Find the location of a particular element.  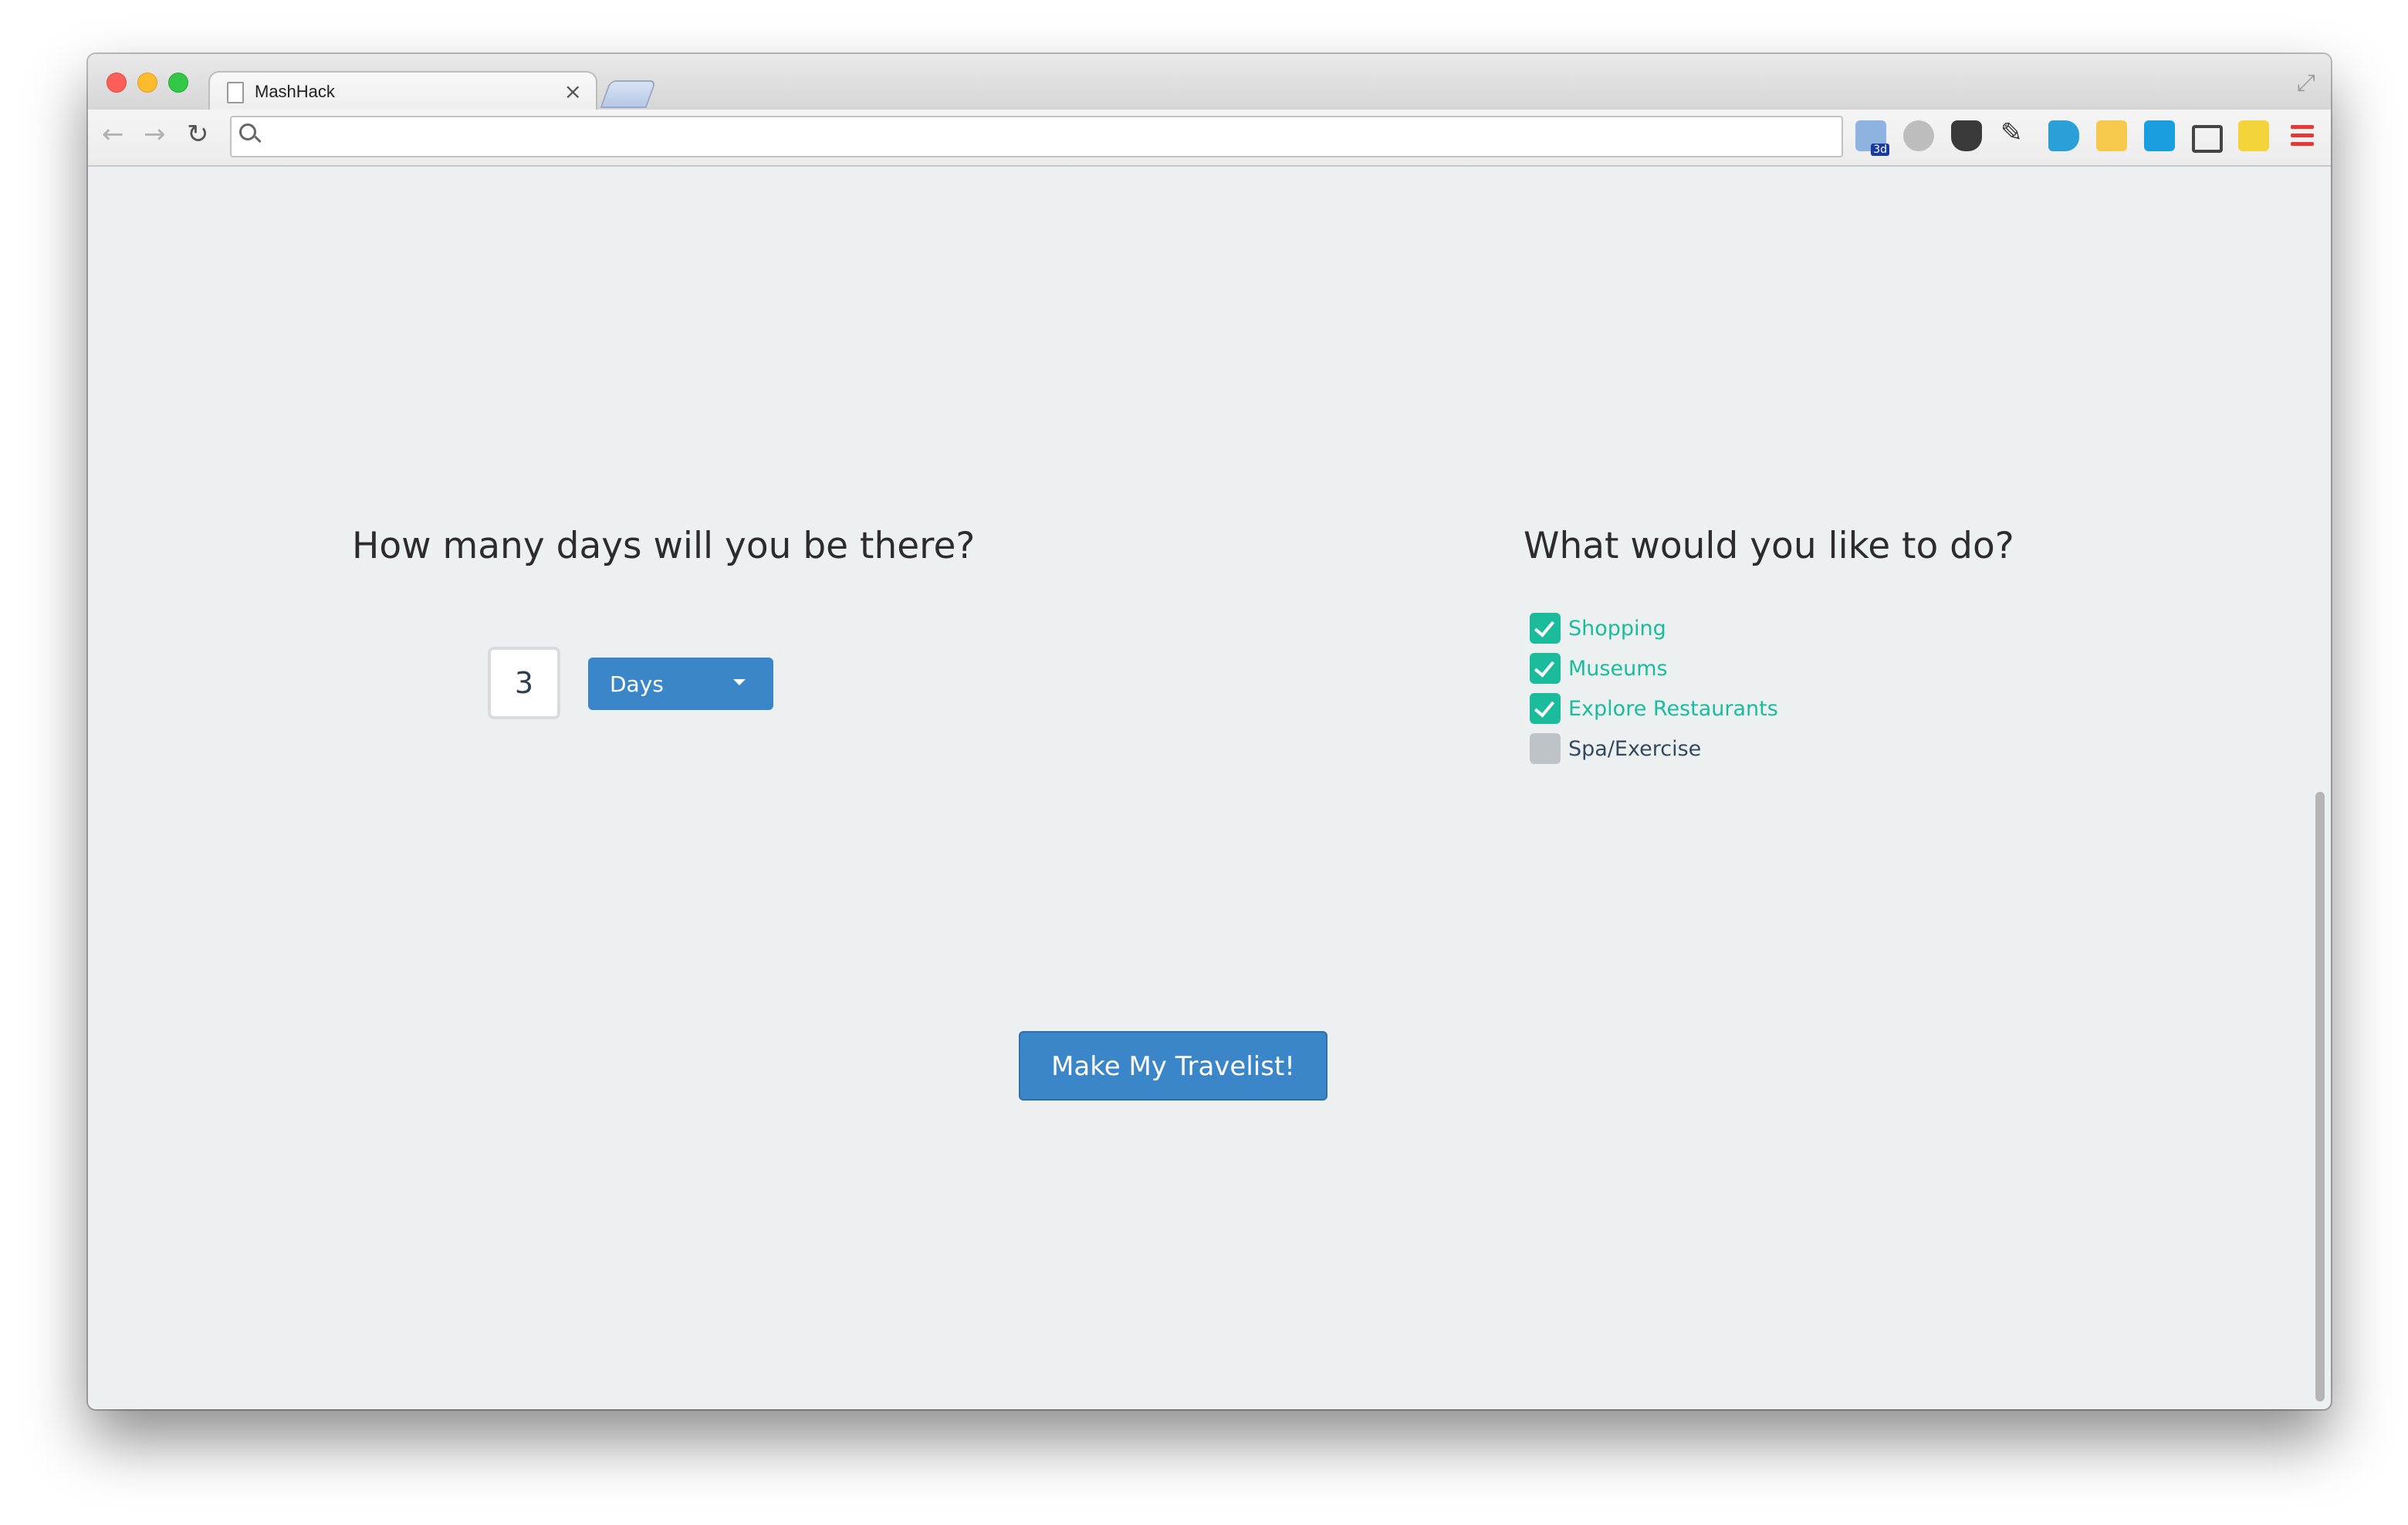

activity-label: Spa/Exercise is located at coordinates (1635, 748).